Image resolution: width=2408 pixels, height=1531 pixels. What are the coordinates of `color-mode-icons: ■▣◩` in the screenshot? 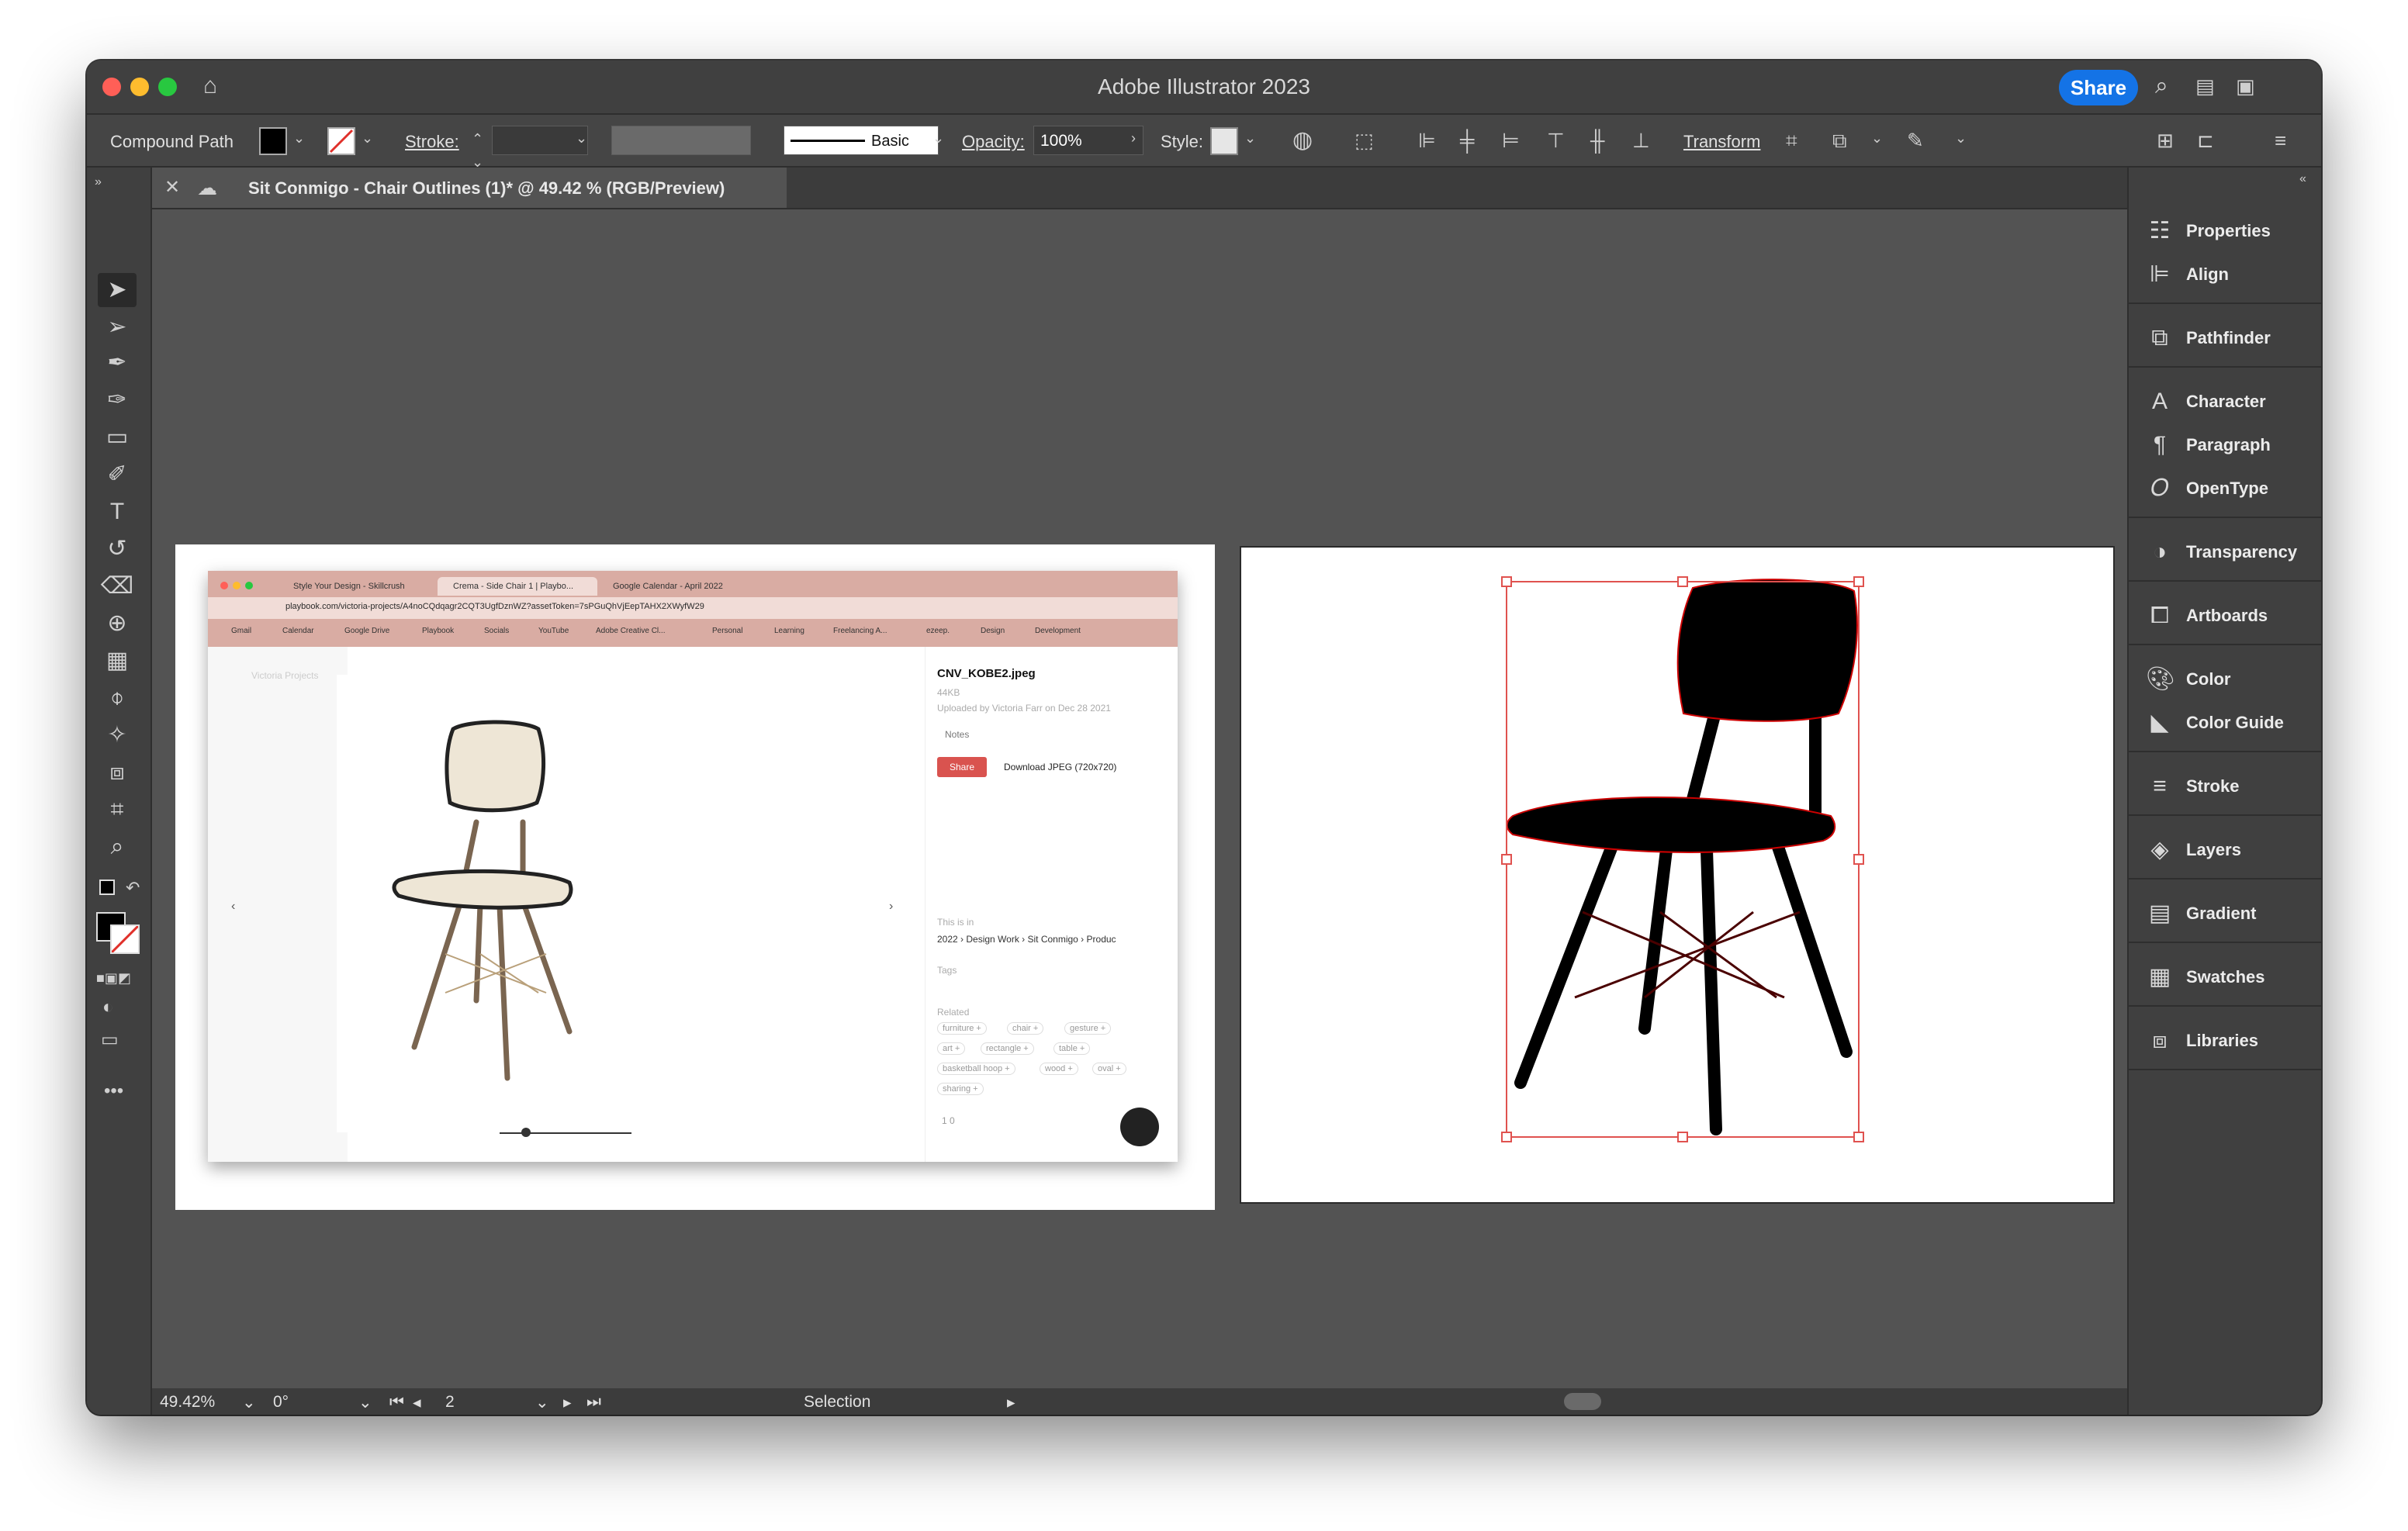 It's located at (113, 978).